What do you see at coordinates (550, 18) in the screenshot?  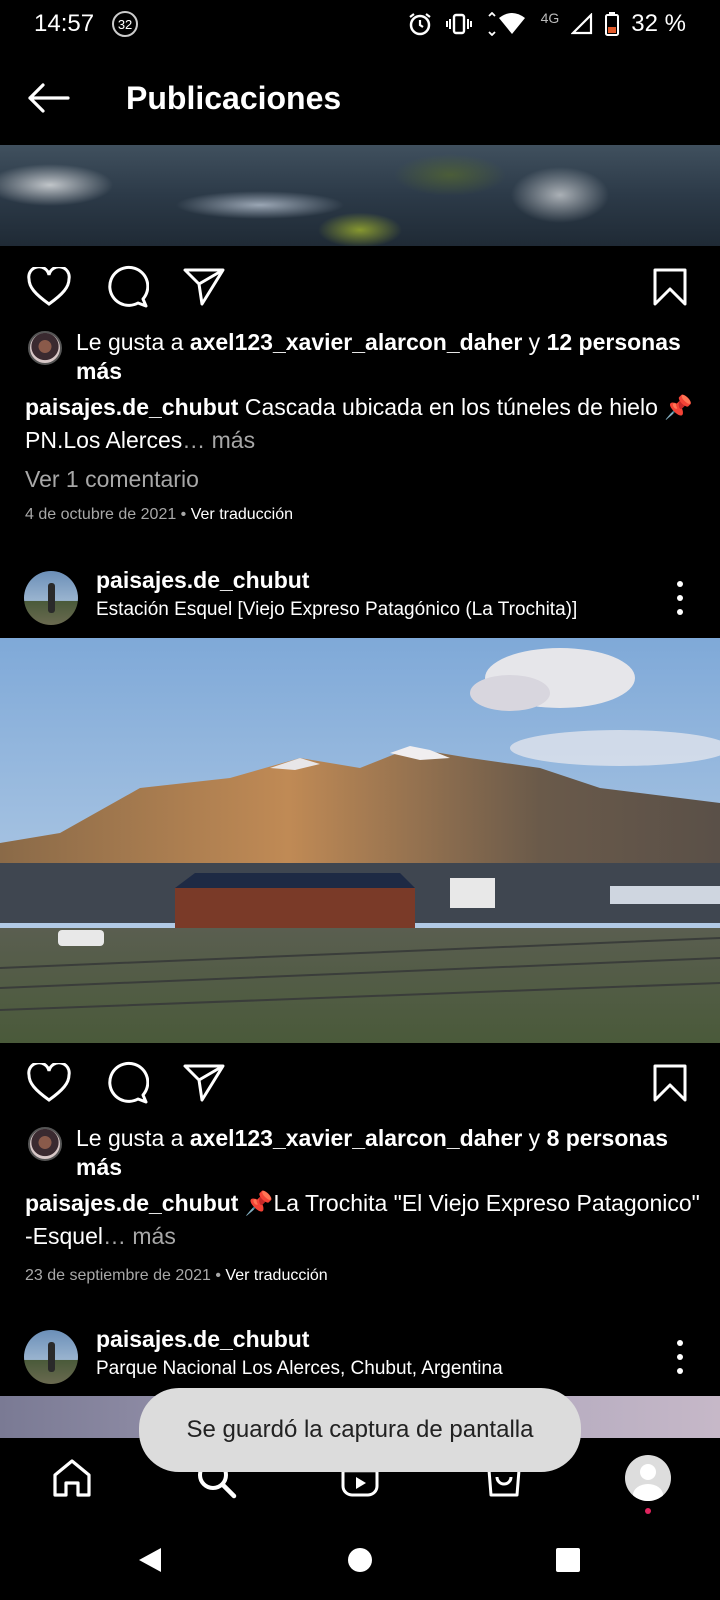 I see `network-type: 4G` at bounding box center [550, 18].